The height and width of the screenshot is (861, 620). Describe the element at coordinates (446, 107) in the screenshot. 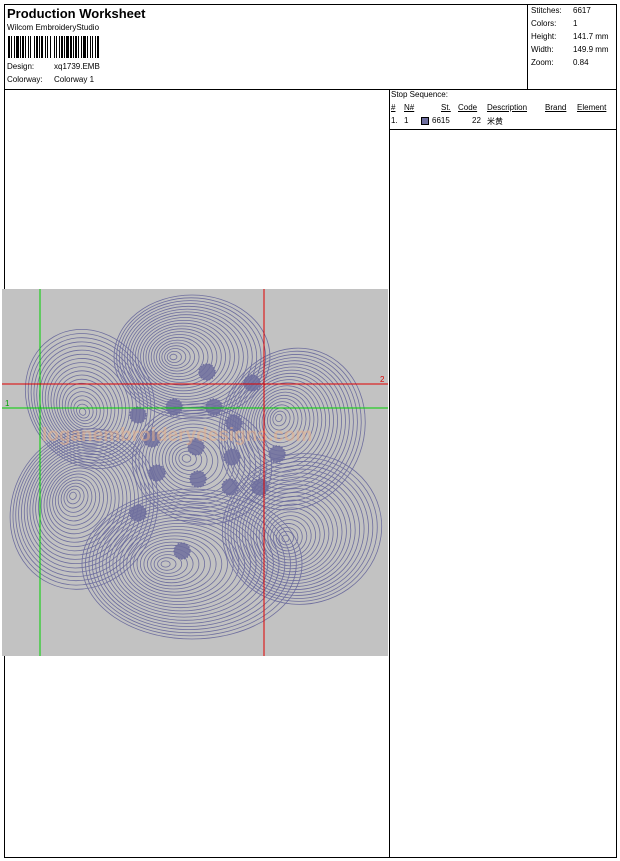

I see `col-header-st: St.` at that location.